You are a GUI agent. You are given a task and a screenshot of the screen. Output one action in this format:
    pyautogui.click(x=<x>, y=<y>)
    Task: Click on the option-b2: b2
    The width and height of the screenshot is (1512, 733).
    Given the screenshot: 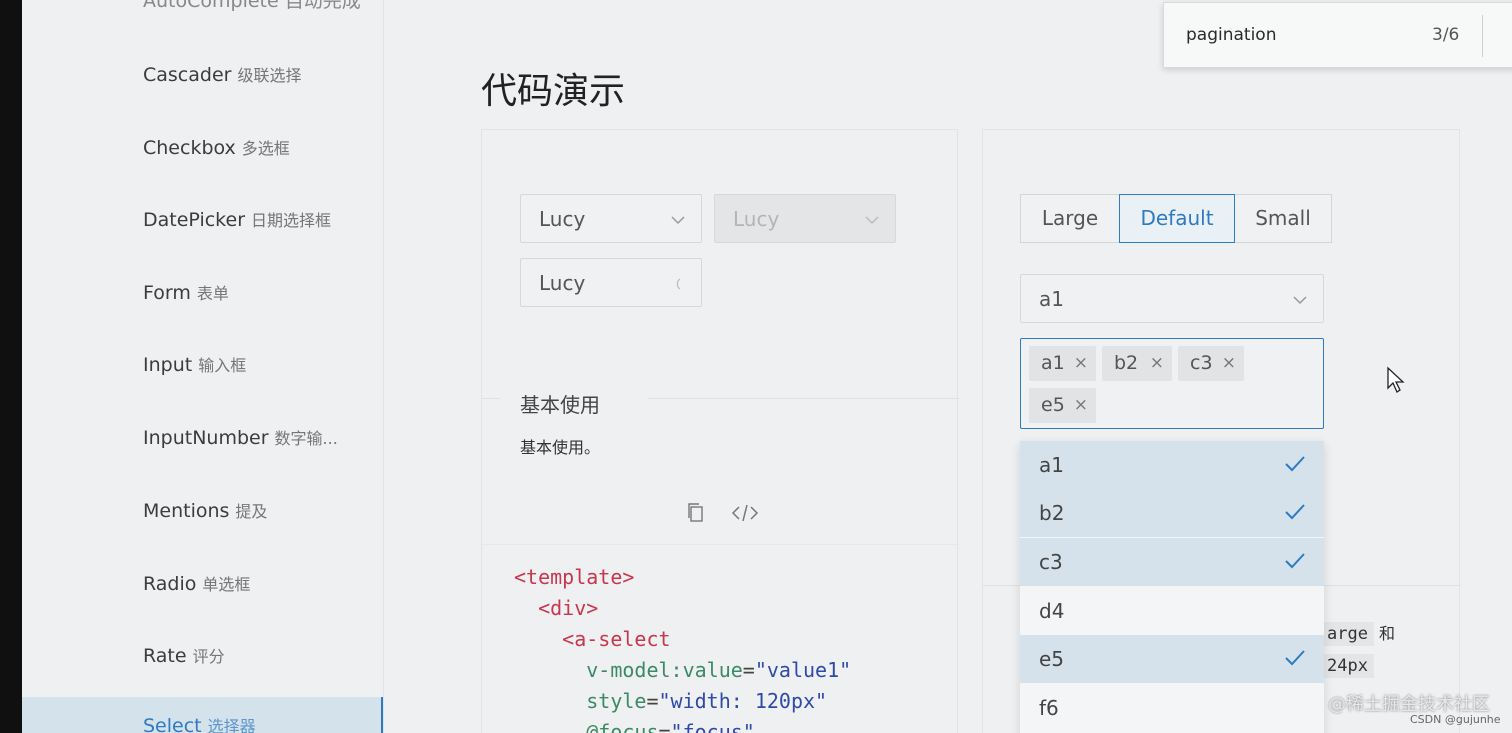 What is the action you would take?
    pyautogui.click(x=1172, y=513)
    